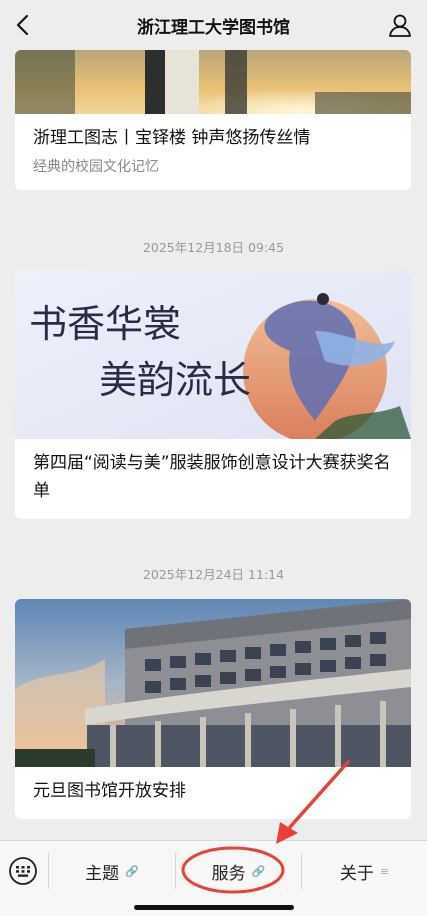 This screenshot has width=427, height=916. Describe the element at coordinates (24, 25) in the screenshot. I see `back-chevron-icon` at that location.